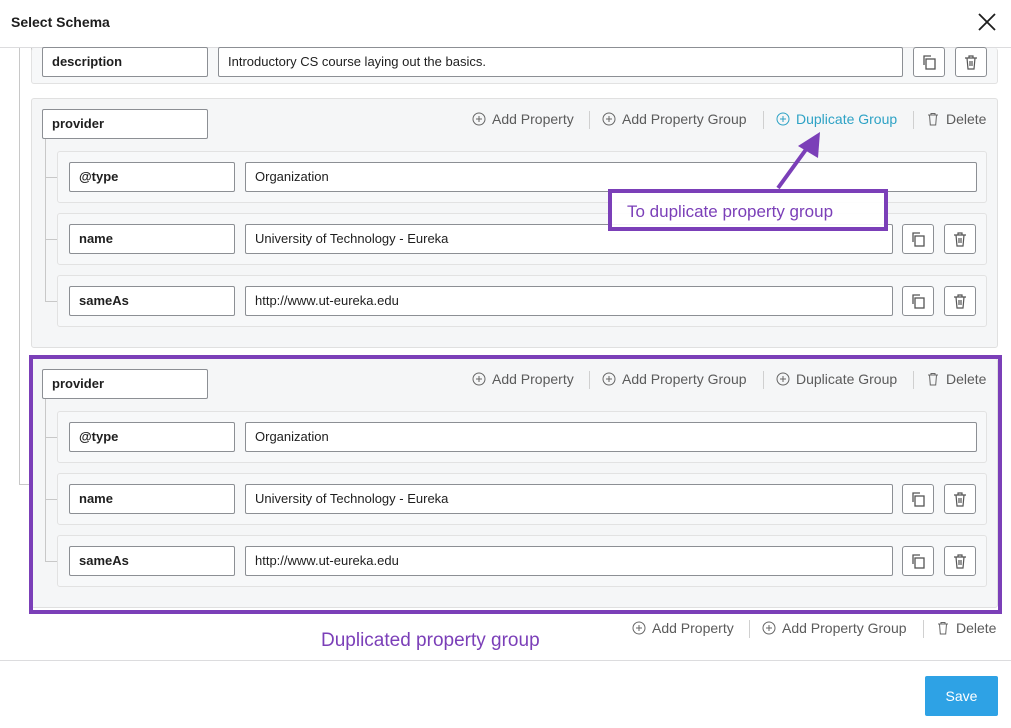 This screenshot has width=1011, height=728. Describe the element at coordinates (730, 211) in the screenshot. I see `annotation-duplicate-text: To duplicate property group` at that location.